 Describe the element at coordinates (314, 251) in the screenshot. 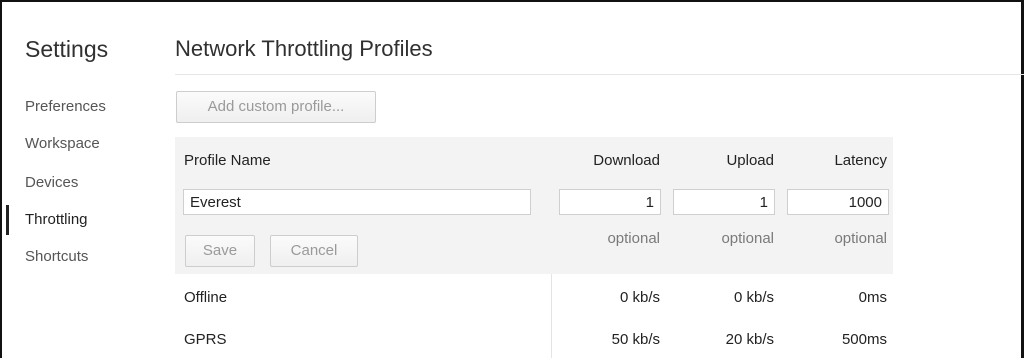

I see `cancel-button: Cancel` at that location.